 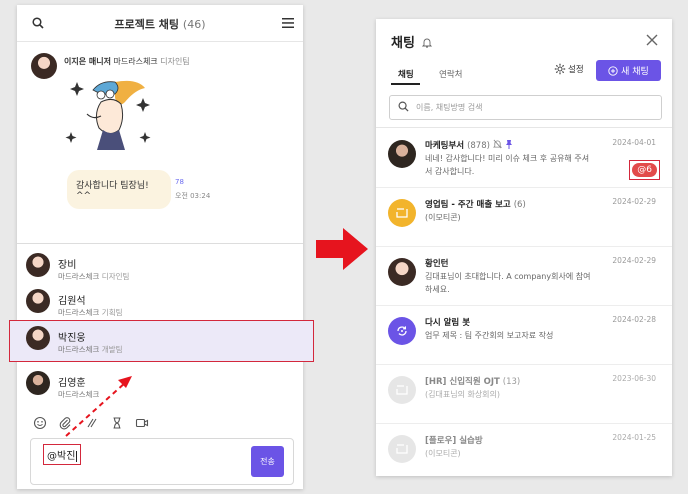 I want to click on gear-icon, so click(x=560, y=69).